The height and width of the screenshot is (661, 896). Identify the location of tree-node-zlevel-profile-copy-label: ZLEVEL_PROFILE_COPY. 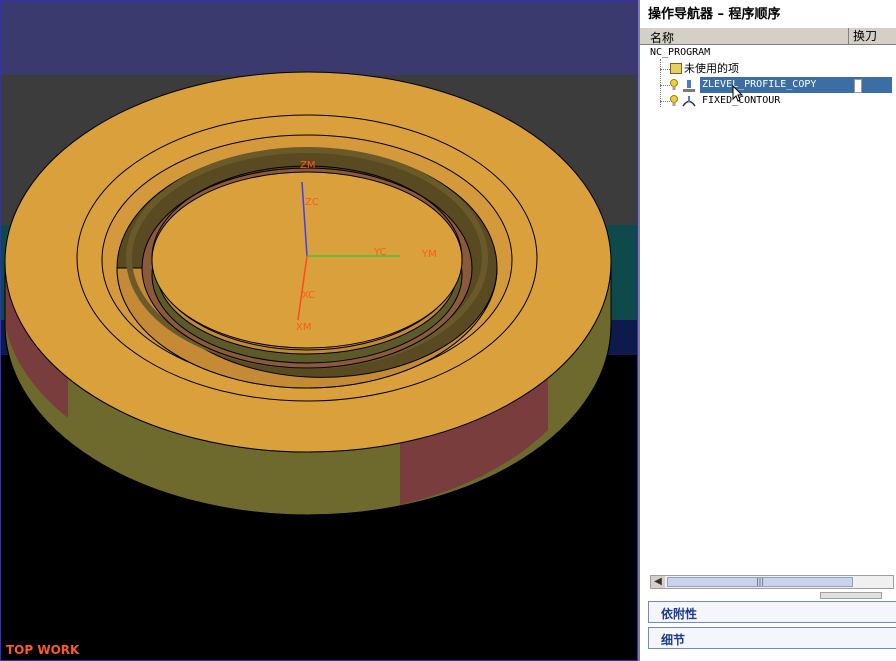
(796, 85).